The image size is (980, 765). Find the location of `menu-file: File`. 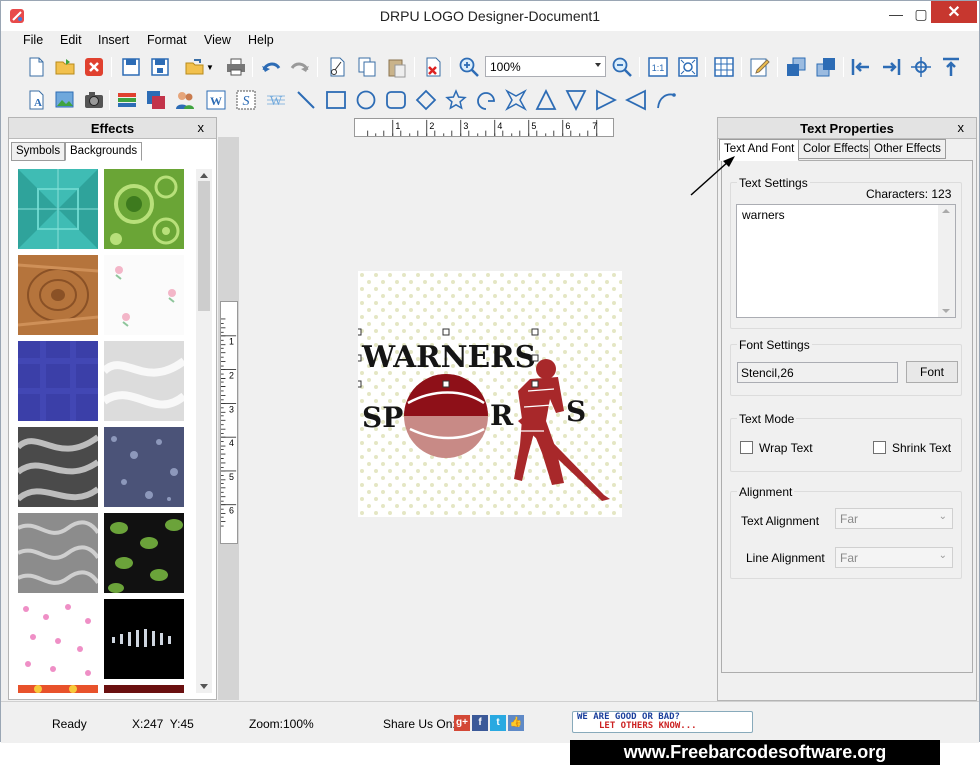

menu-file: File is located at coordinates (33, 40).